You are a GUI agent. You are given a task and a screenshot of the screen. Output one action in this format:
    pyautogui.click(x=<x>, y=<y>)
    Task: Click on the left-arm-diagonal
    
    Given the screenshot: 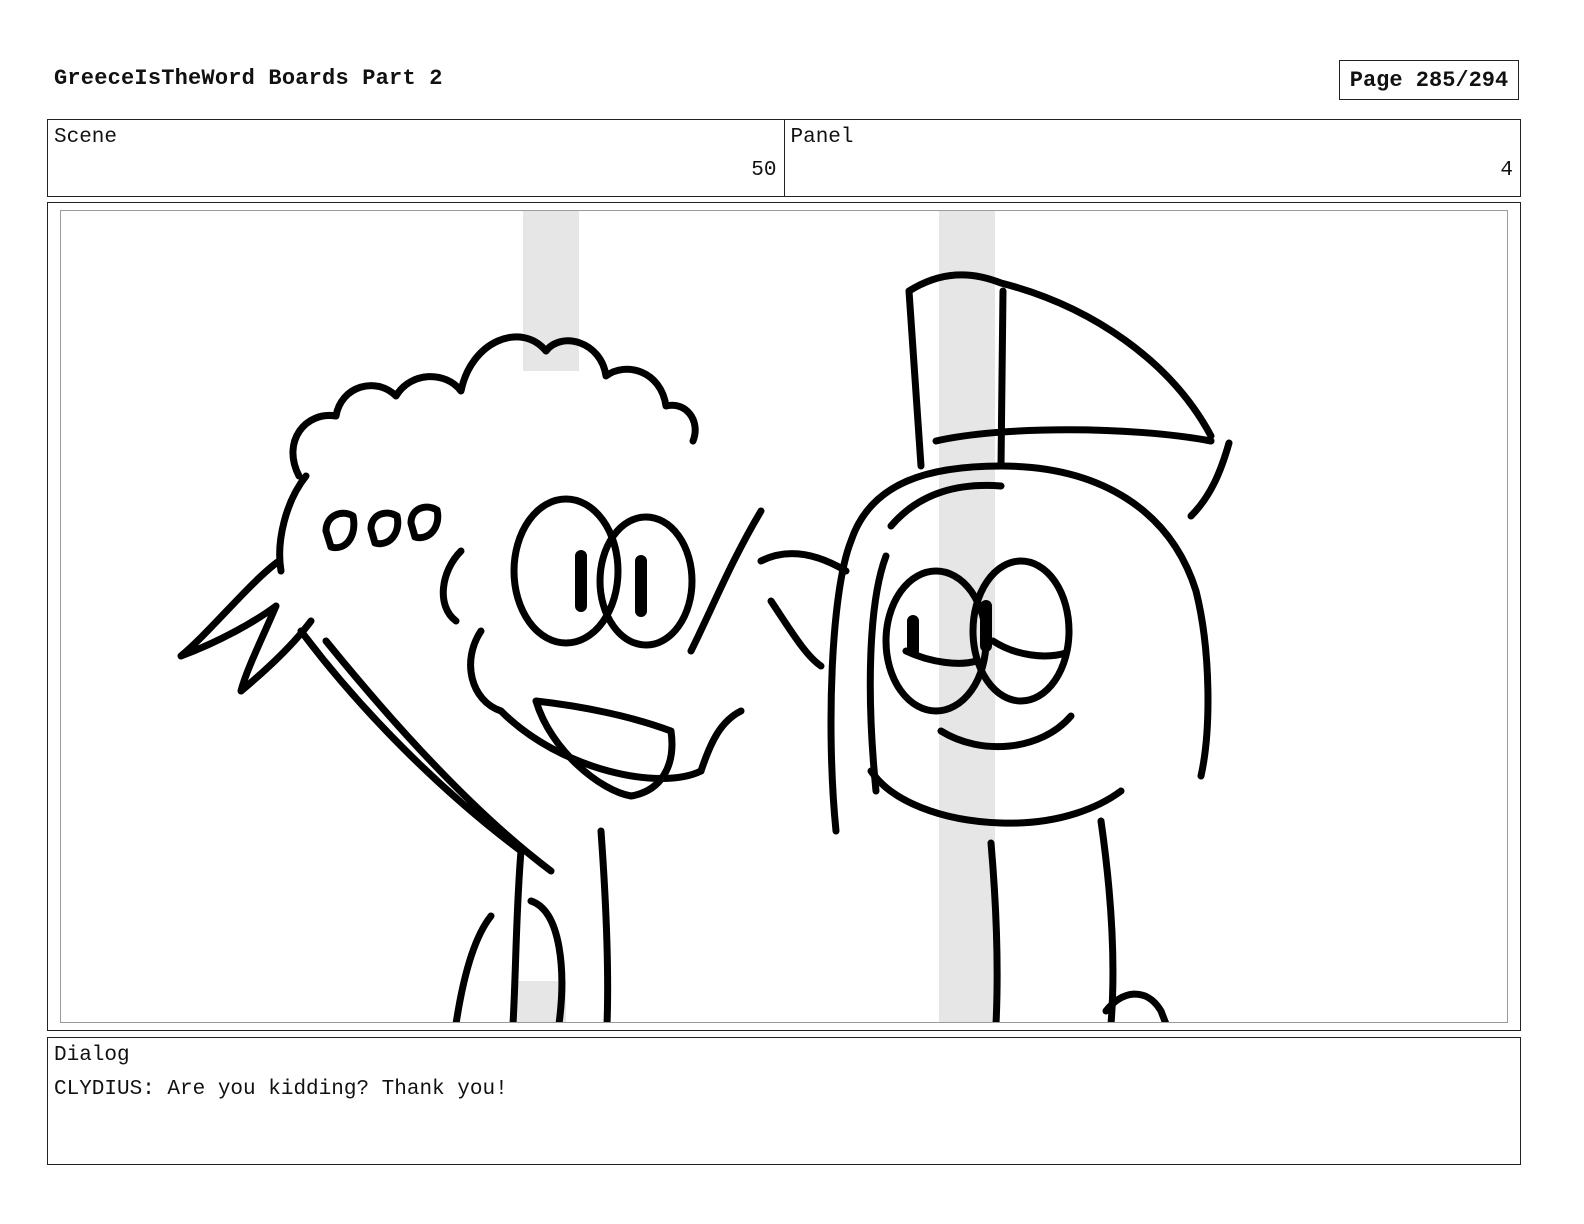 What is the action you would take?
    pyautogui.click(x=426, y=751)
    